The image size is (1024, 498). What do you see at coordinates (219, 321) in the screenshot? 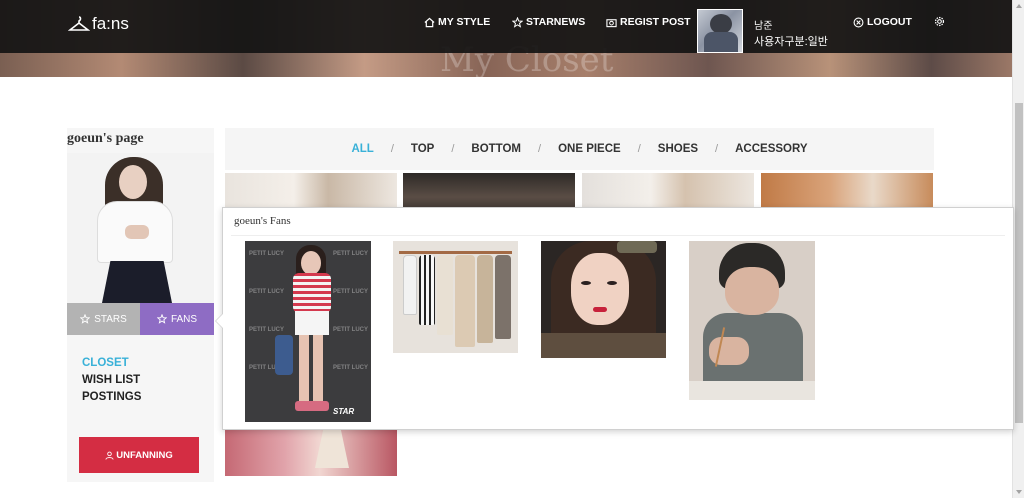
I see `popup-pointer` at bounding box center [219, 321].